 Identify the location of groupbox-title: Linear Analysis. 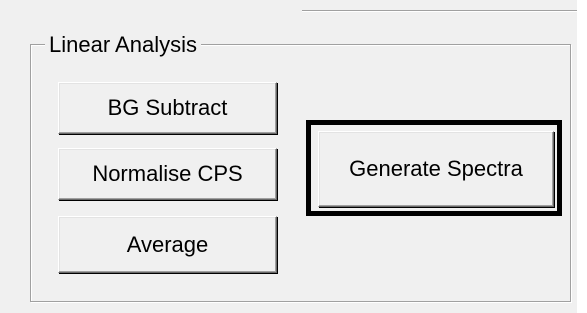
(123, 45).